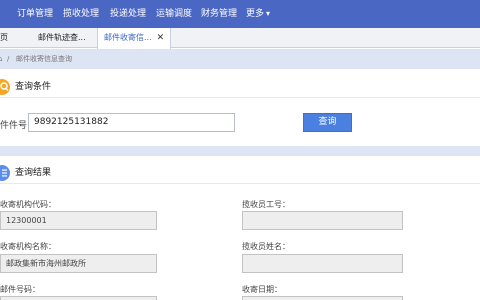 This screenshot has width=480, height=300. I want to click on nav-transport-dispatch: 运输调度, so click(174, 14).